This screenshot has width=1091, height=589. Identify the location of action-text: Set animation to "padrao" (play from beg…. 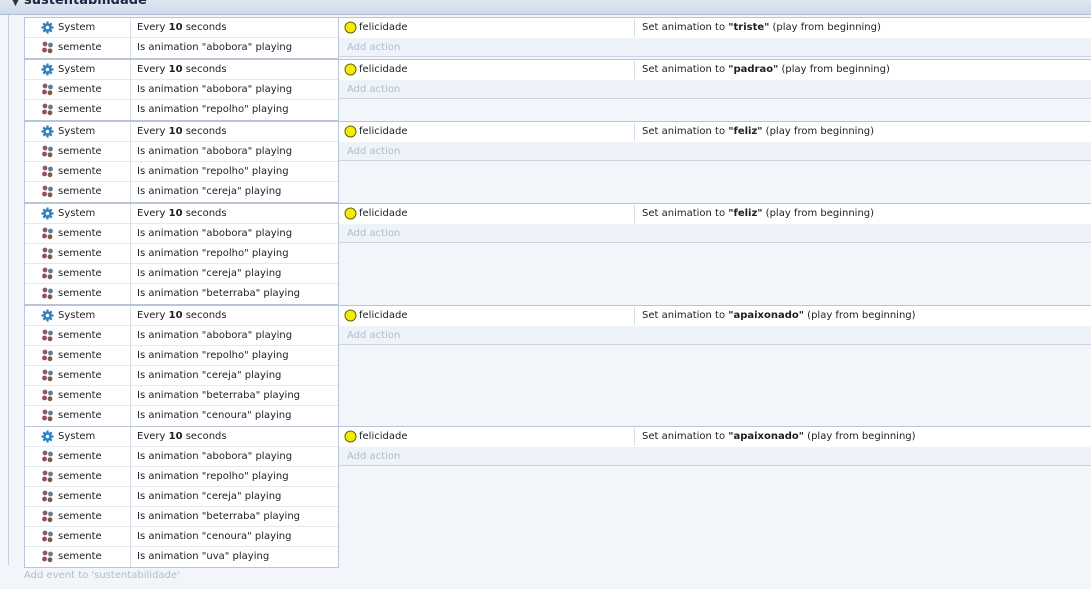
(766, 69).